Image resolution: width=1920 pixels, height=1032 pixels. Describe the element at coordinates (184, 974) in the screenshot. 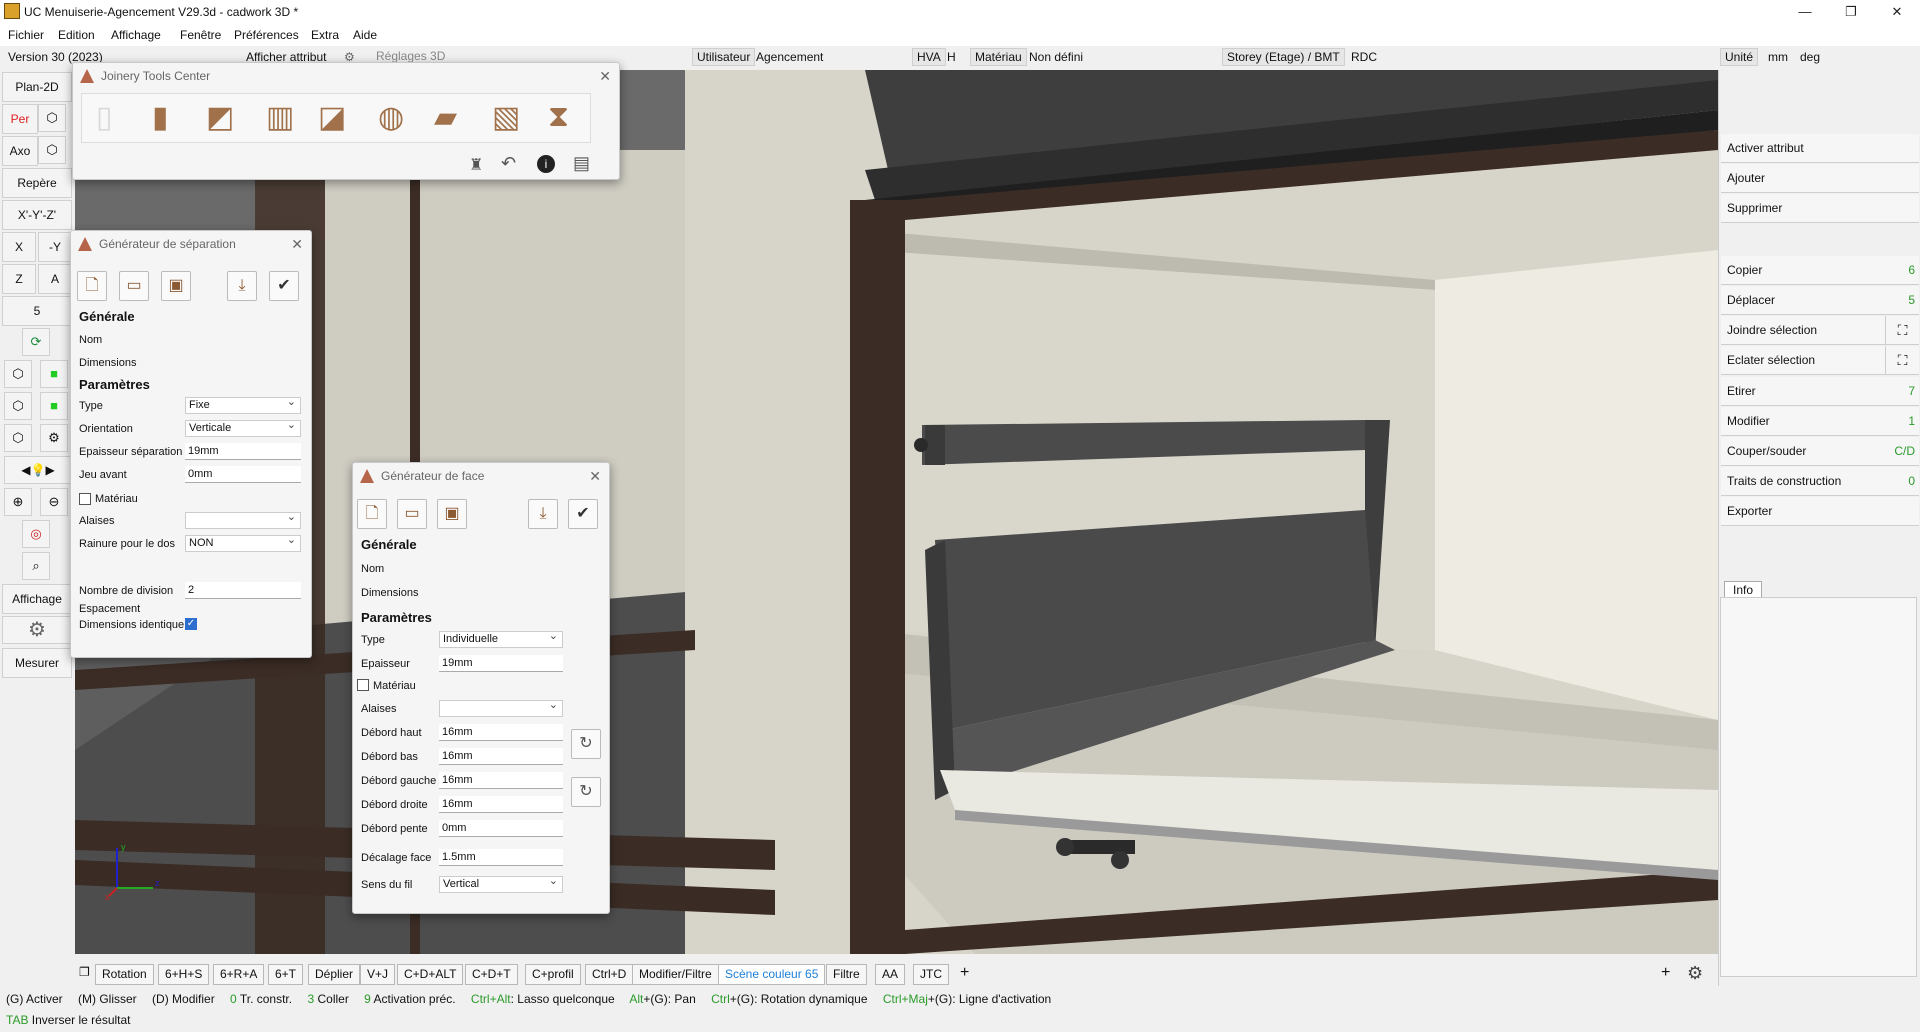

I see `tab-6hs: 6+H+S` at that location.